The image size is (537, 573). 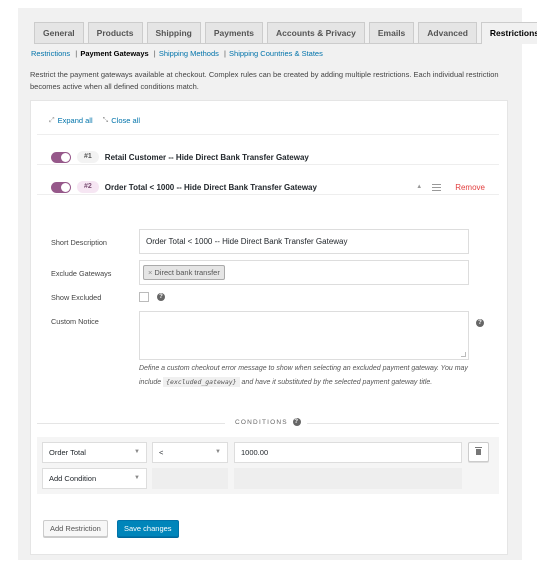 I want to click on custom-notice-label: Custom Notice, so click(x=75, y=321).